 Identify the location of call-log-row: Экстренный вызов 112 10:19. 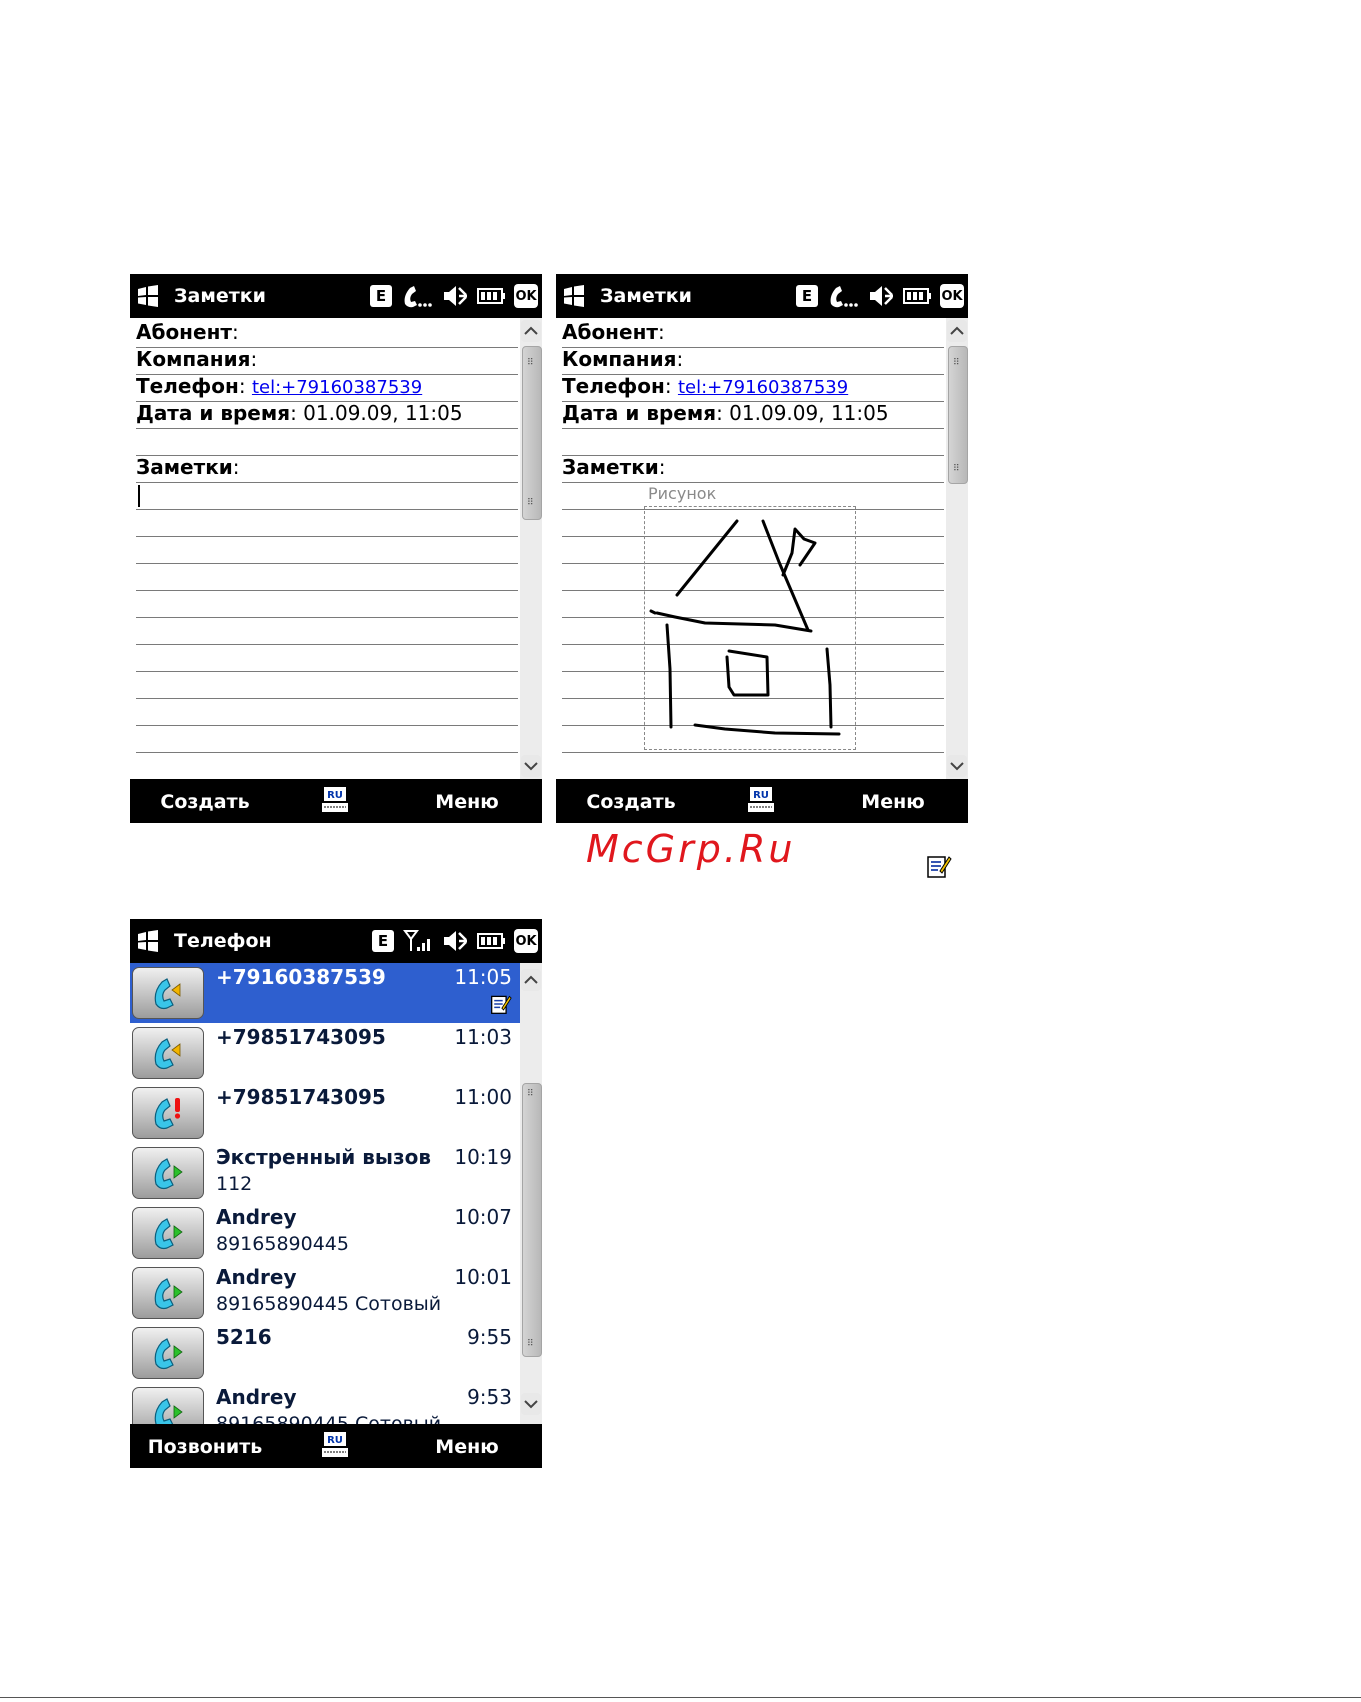
(325, 1173).